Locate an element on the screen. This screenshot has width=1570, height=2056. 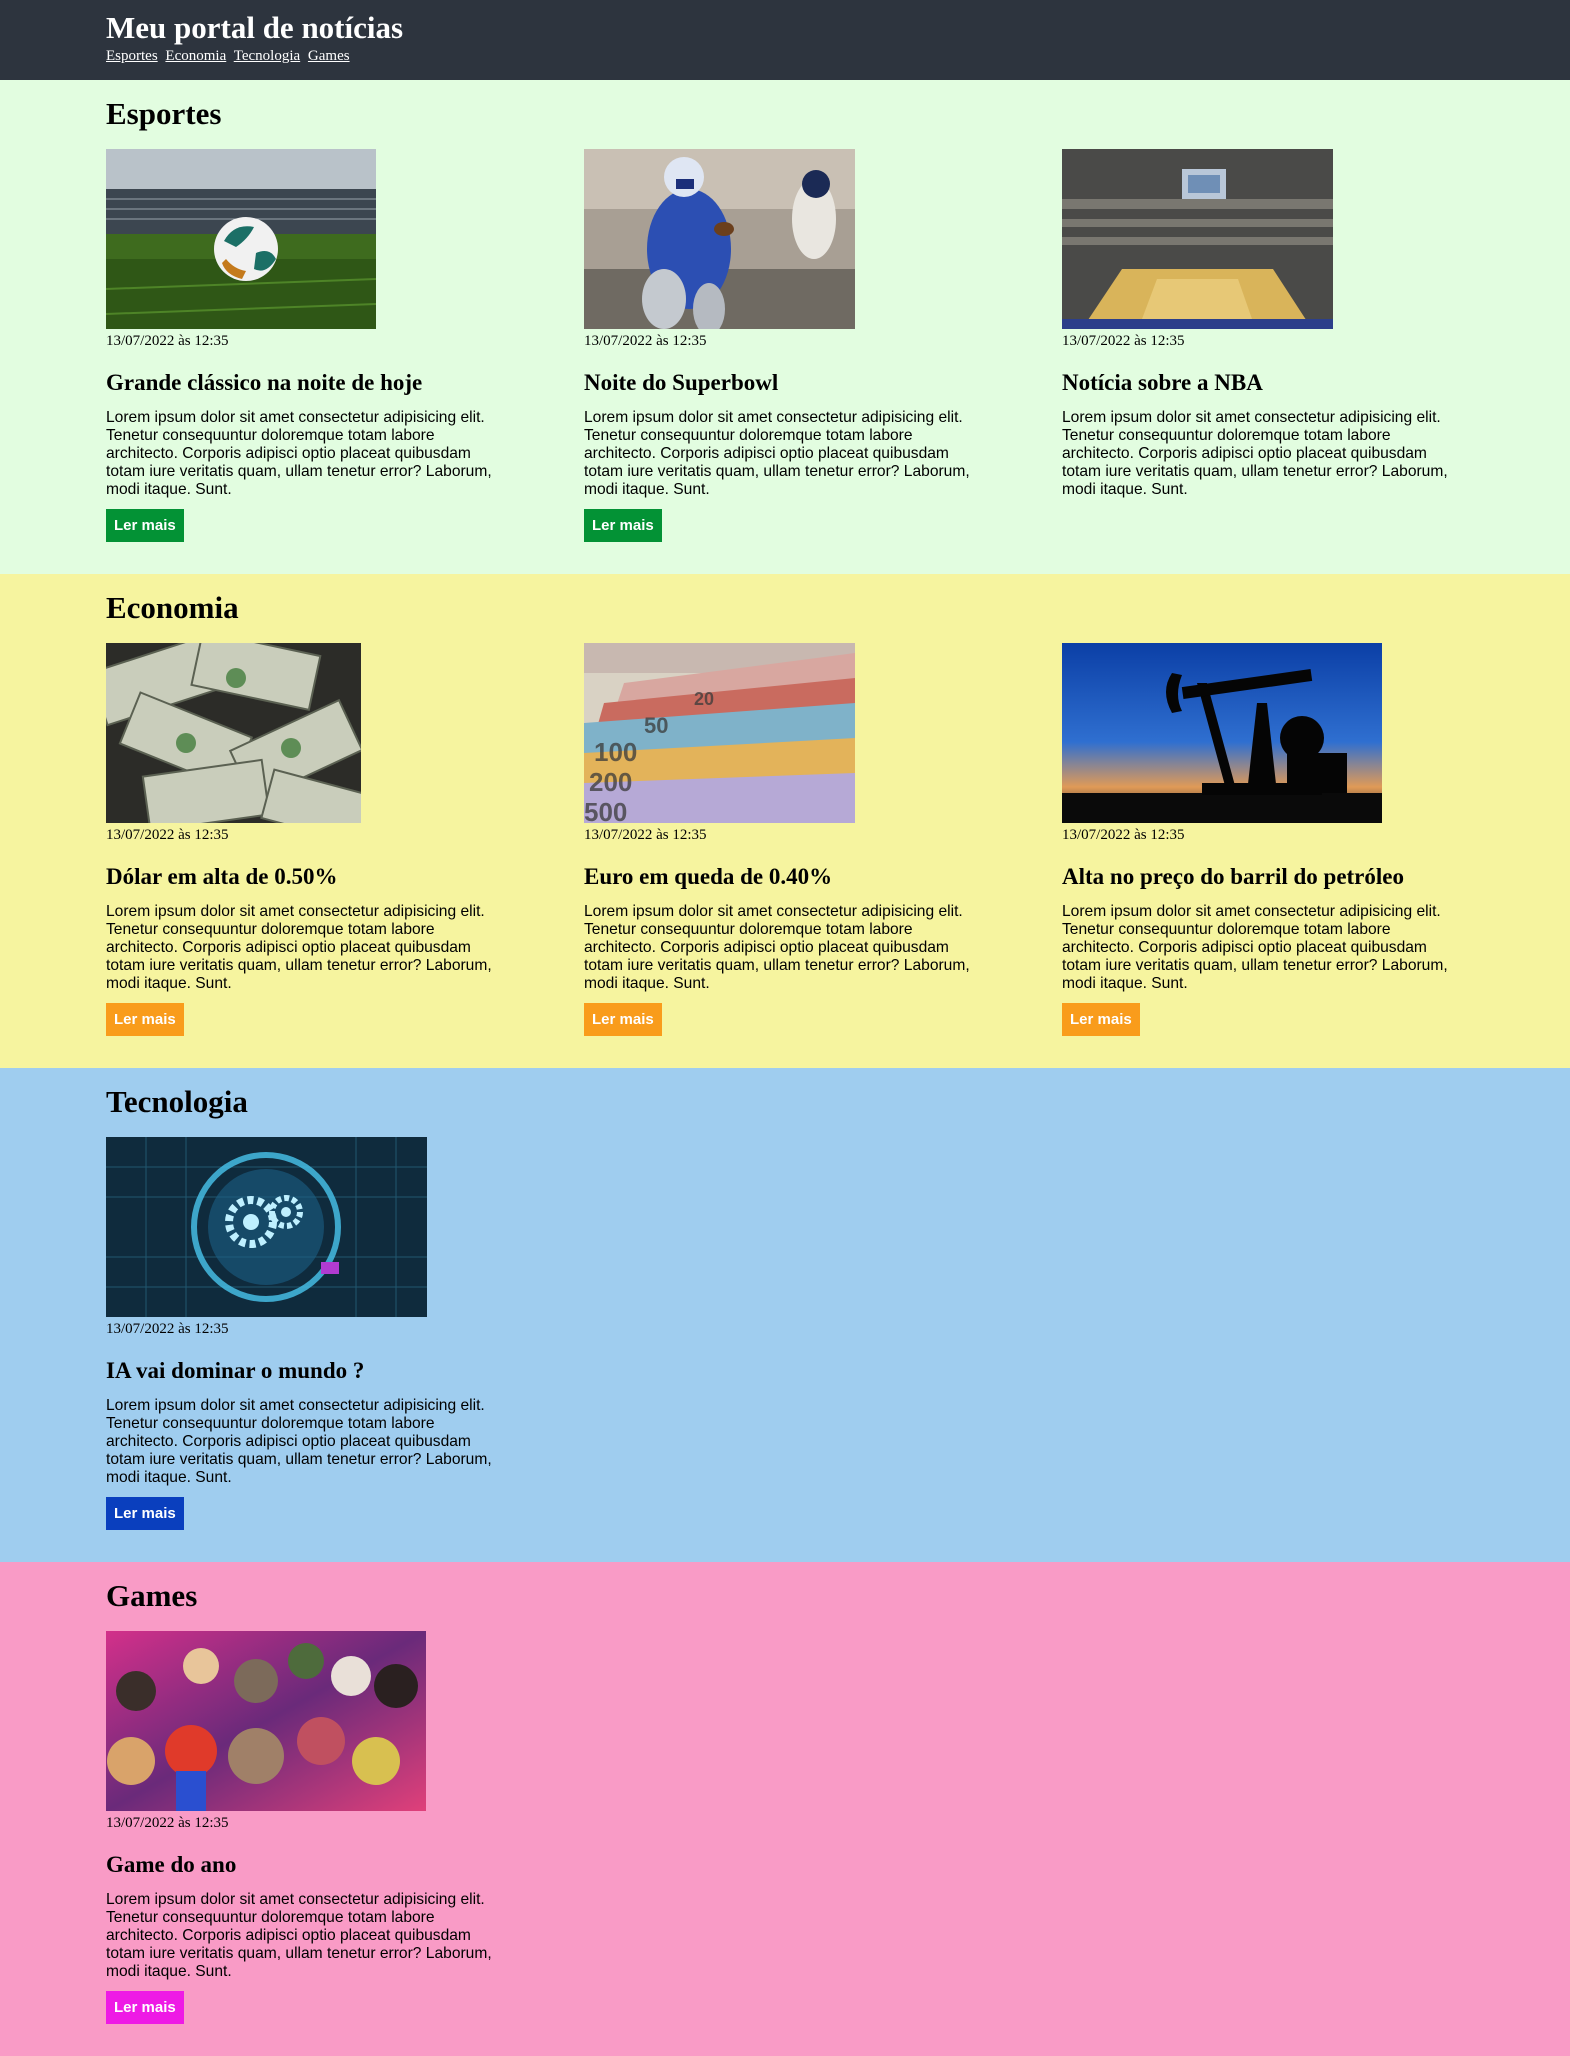
news-title: Euro em queda de 0.40% is located at coordinates (708, 876).